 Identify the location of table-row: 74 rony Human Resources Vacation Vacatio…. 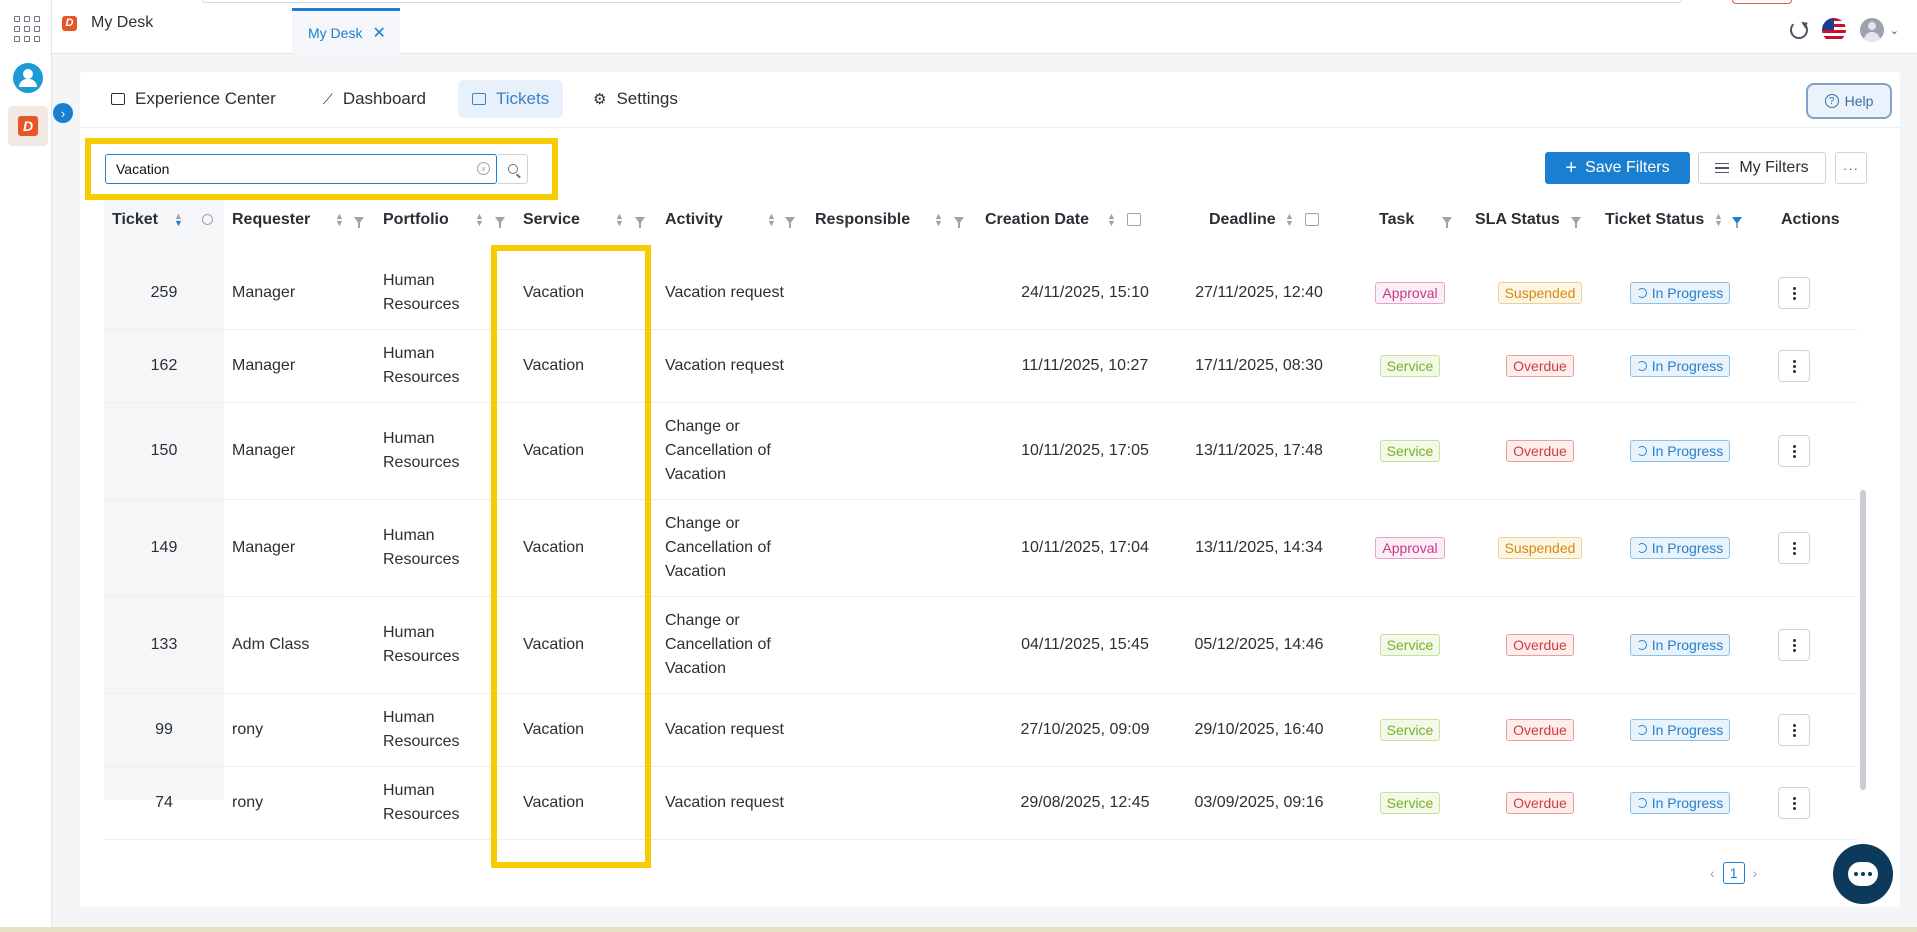
(981, 803).